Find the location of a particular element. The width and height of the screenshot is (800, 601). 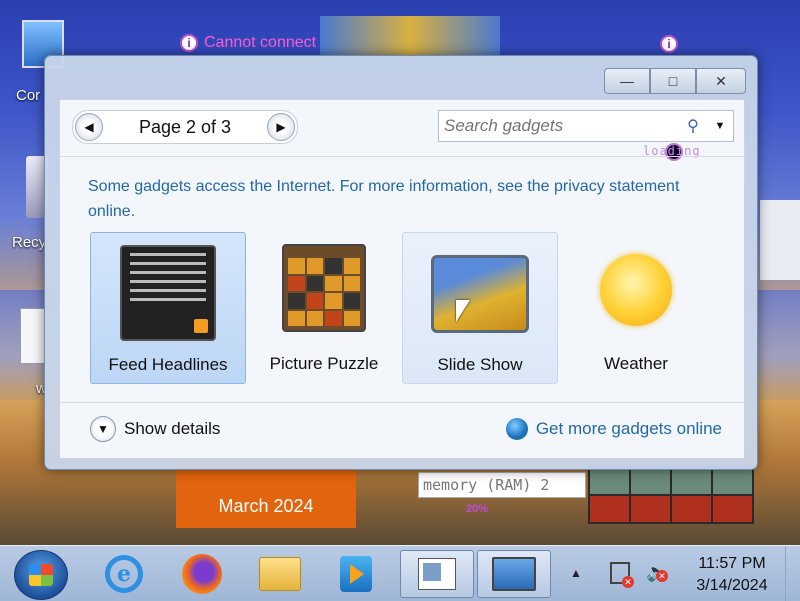

calendar-gadget: March 2024 is located at coordinates (266, 495).